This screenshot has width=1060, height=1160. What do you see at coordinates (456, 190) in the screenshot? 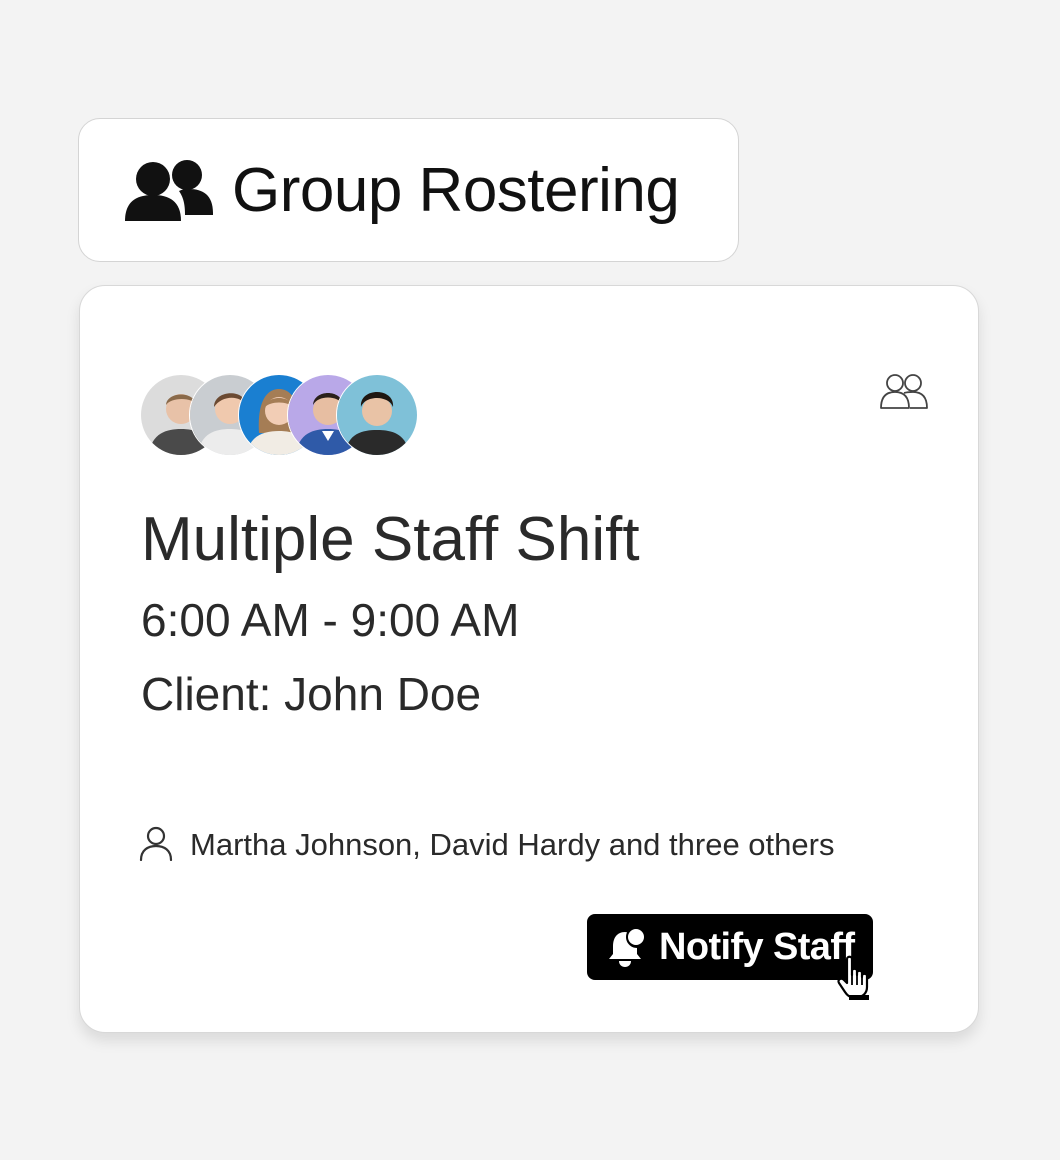
I see `page-title: Group Rostering` at bounding box center [456, 190].